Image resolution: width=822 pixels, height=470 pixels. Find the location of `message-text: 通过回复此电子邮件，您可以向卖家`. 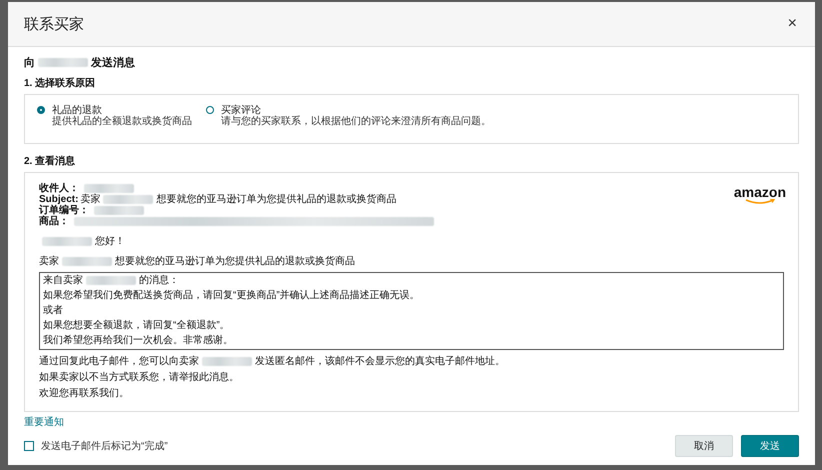

message-text: 通过回复此电子邮件，您可以向卖家 is located at coordinates (119, 361).